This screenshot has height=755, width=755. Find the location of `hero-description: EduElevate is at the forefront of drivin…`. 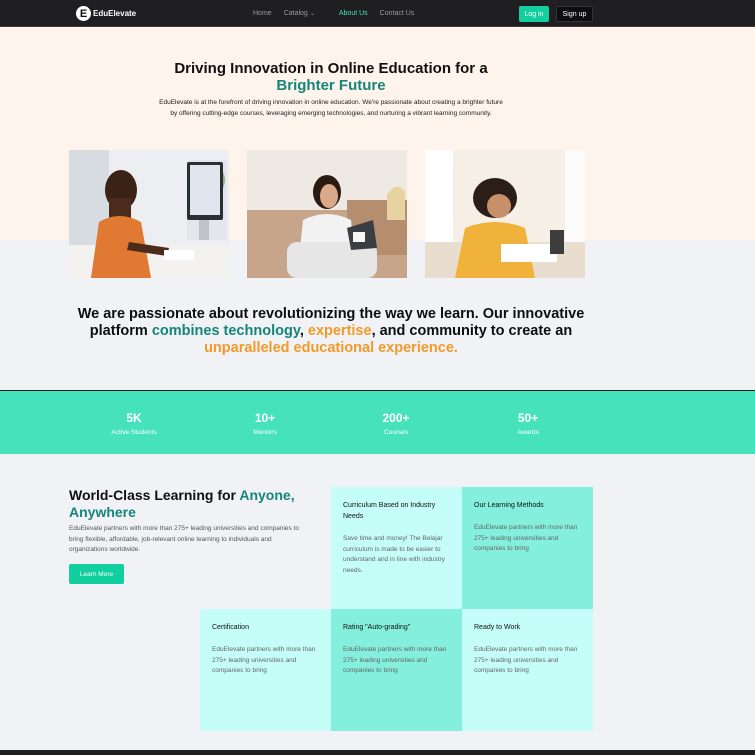

hero-description: EduElevate is at the forefront of drivin… is located at coordinates (331, 108).